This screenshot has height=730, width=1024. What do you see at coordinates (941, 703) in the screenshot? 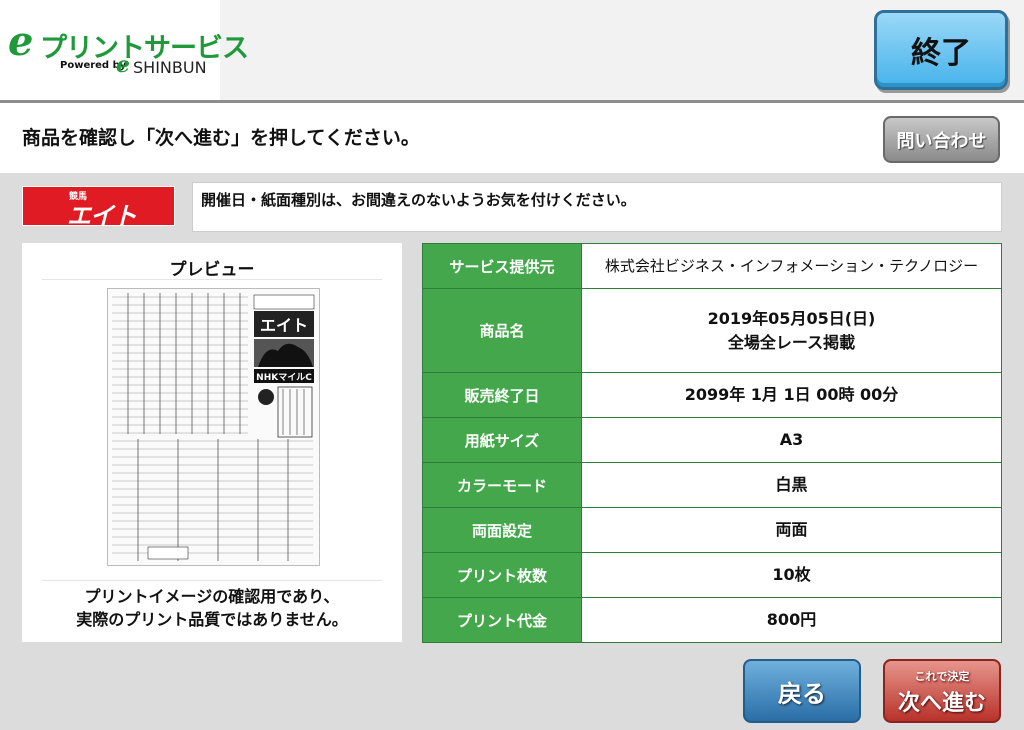
I see `next-button-label: 次へ進む` at bounding box center [941, 703].